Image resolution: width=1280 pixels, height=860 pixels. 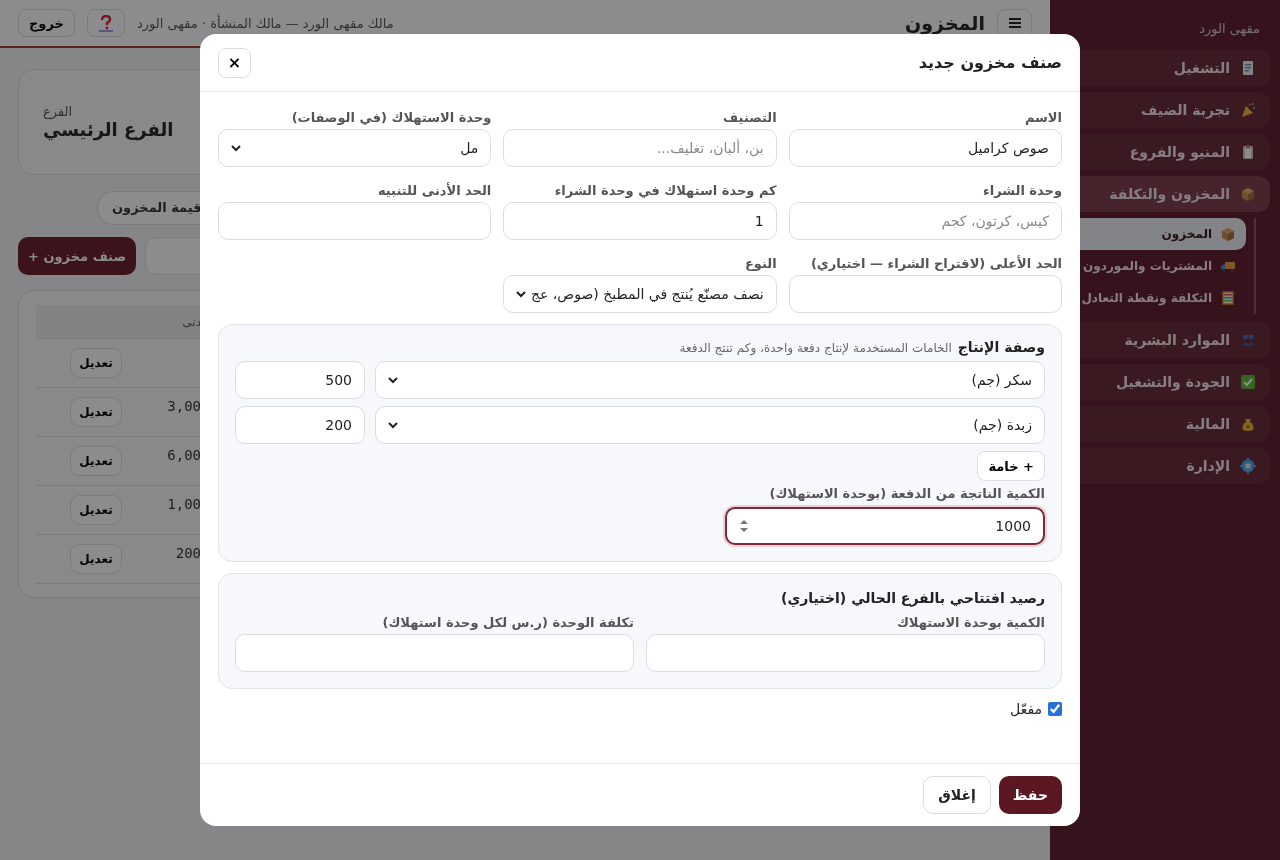 What do you see at coordinates (191, 321) in the screenshot?
I see `column-header: دنى` at bounding box center [191, 321].